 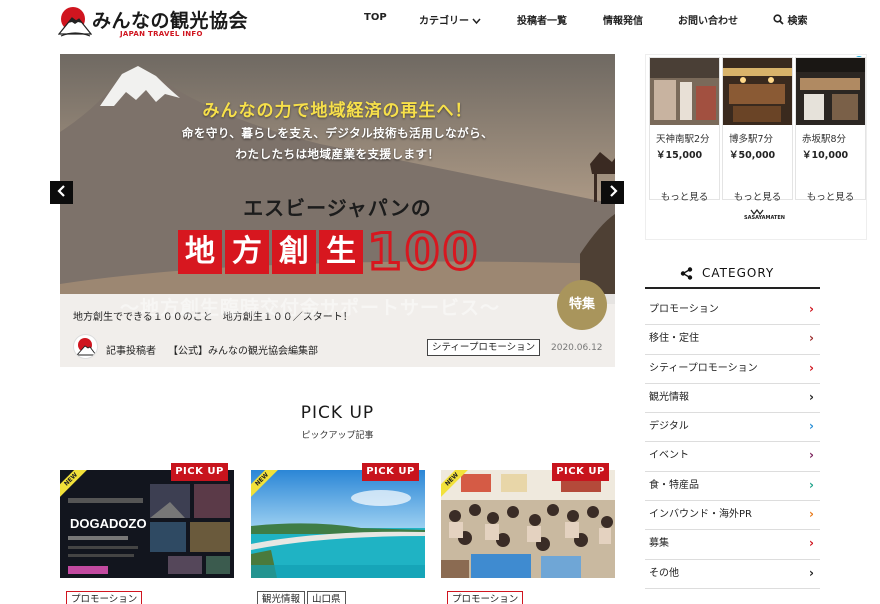 I want to click on slide-company: エスビージャパンの, so click(x=337, y=208).